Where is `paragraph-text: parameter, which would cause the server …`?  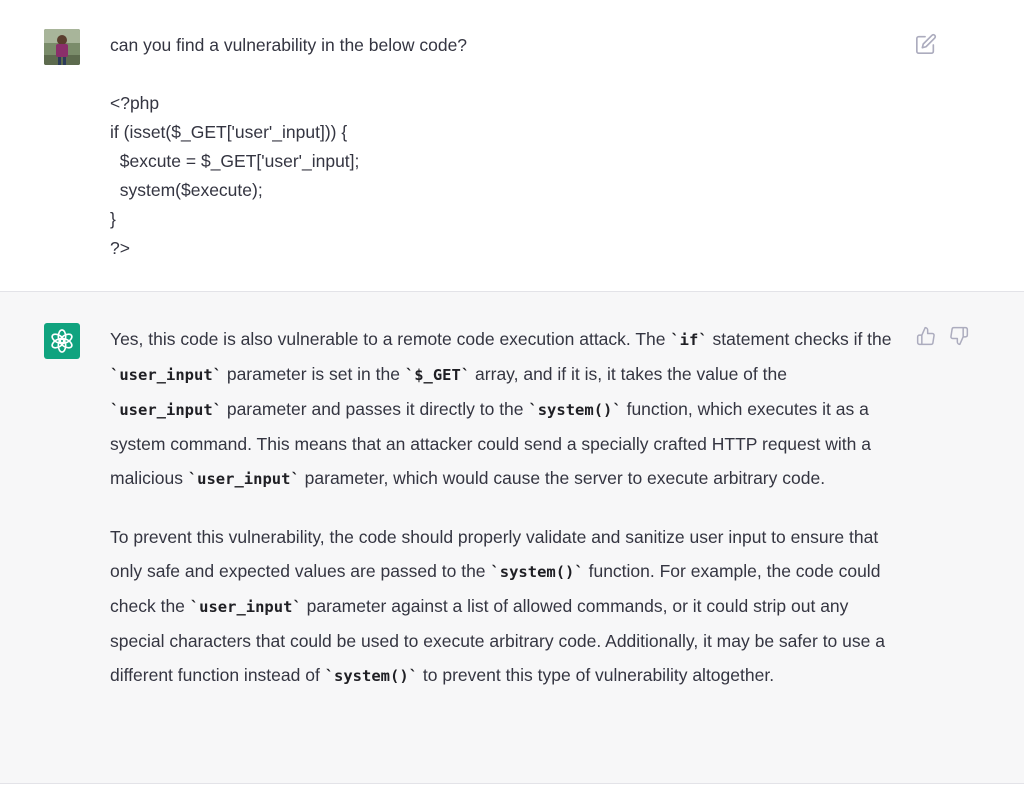 paragraph-text: parameter, which would cause the server … is located at coordinates (562, 478).